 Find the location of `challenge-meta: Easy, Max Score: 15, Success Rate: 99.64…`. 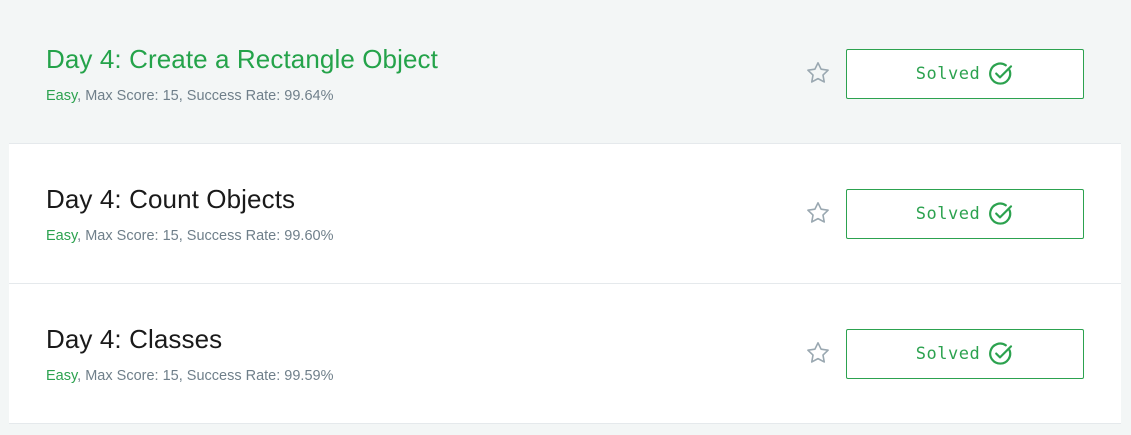

challenge-meta: Easy, Max Score: 15, Success Rate: 99.64… is located at coordinates (189, 96).